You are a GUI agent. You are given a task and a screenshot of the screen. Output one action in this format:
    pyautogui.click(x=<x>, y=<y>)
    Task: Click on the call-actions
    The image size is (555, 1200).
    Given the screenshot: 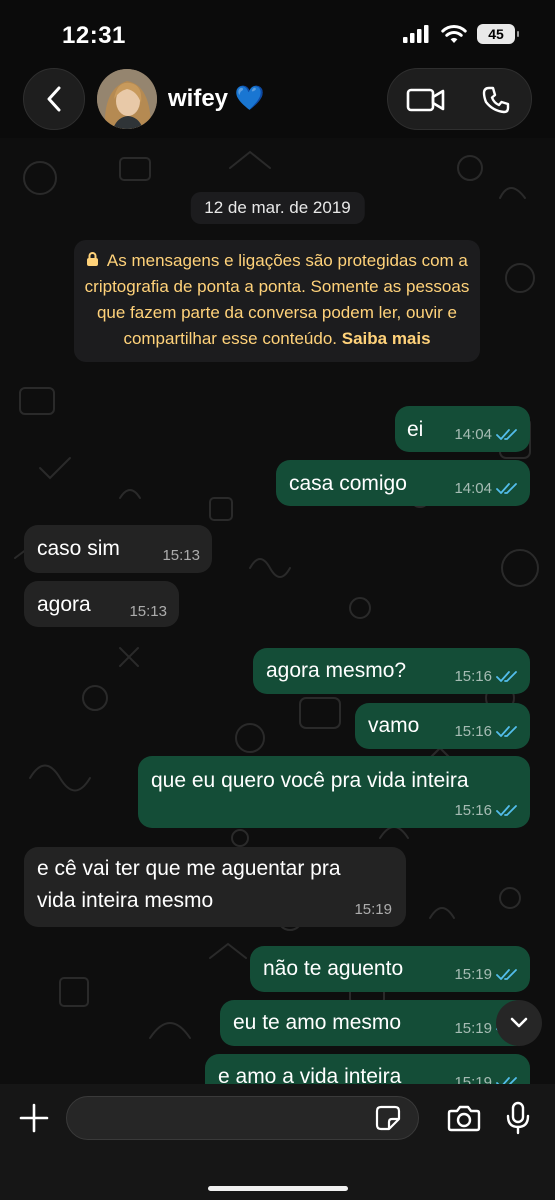 What is the action you would take?
    pyautogui.click(x=459, y=99)
    